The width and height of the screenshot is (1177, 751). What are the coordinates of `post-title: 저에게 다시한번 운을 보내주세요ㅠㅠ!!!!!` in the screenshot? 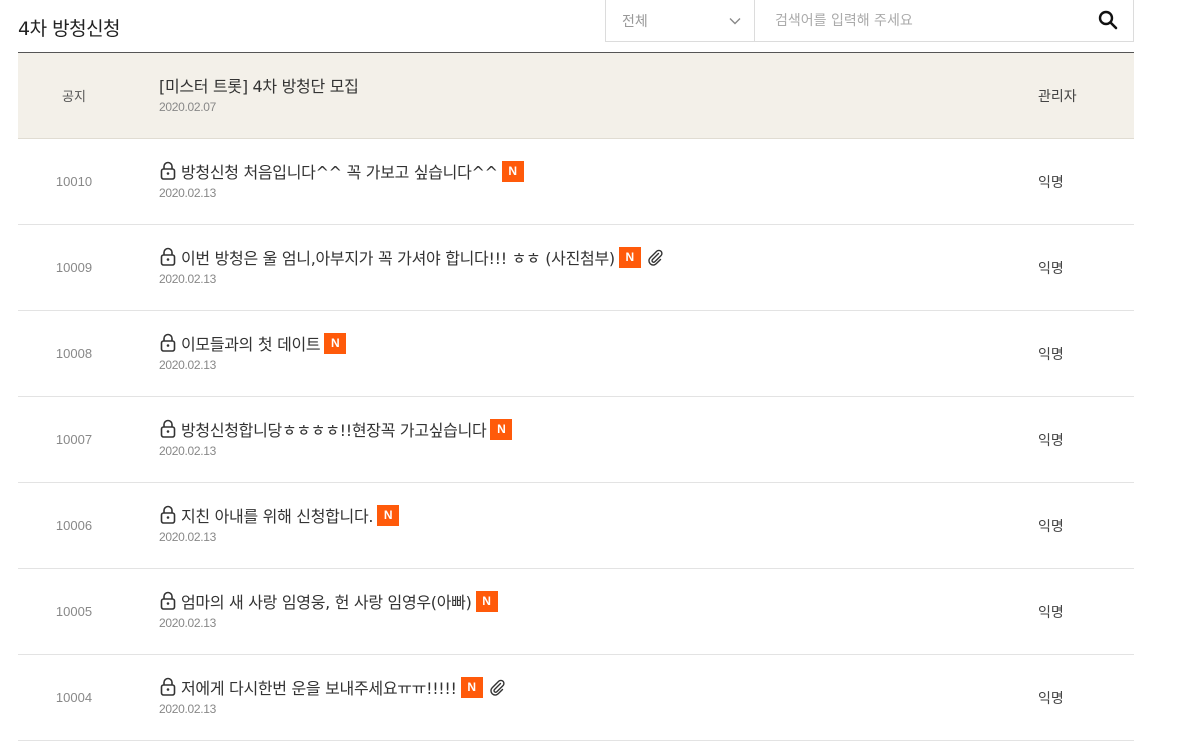 It's located at (319, 687).